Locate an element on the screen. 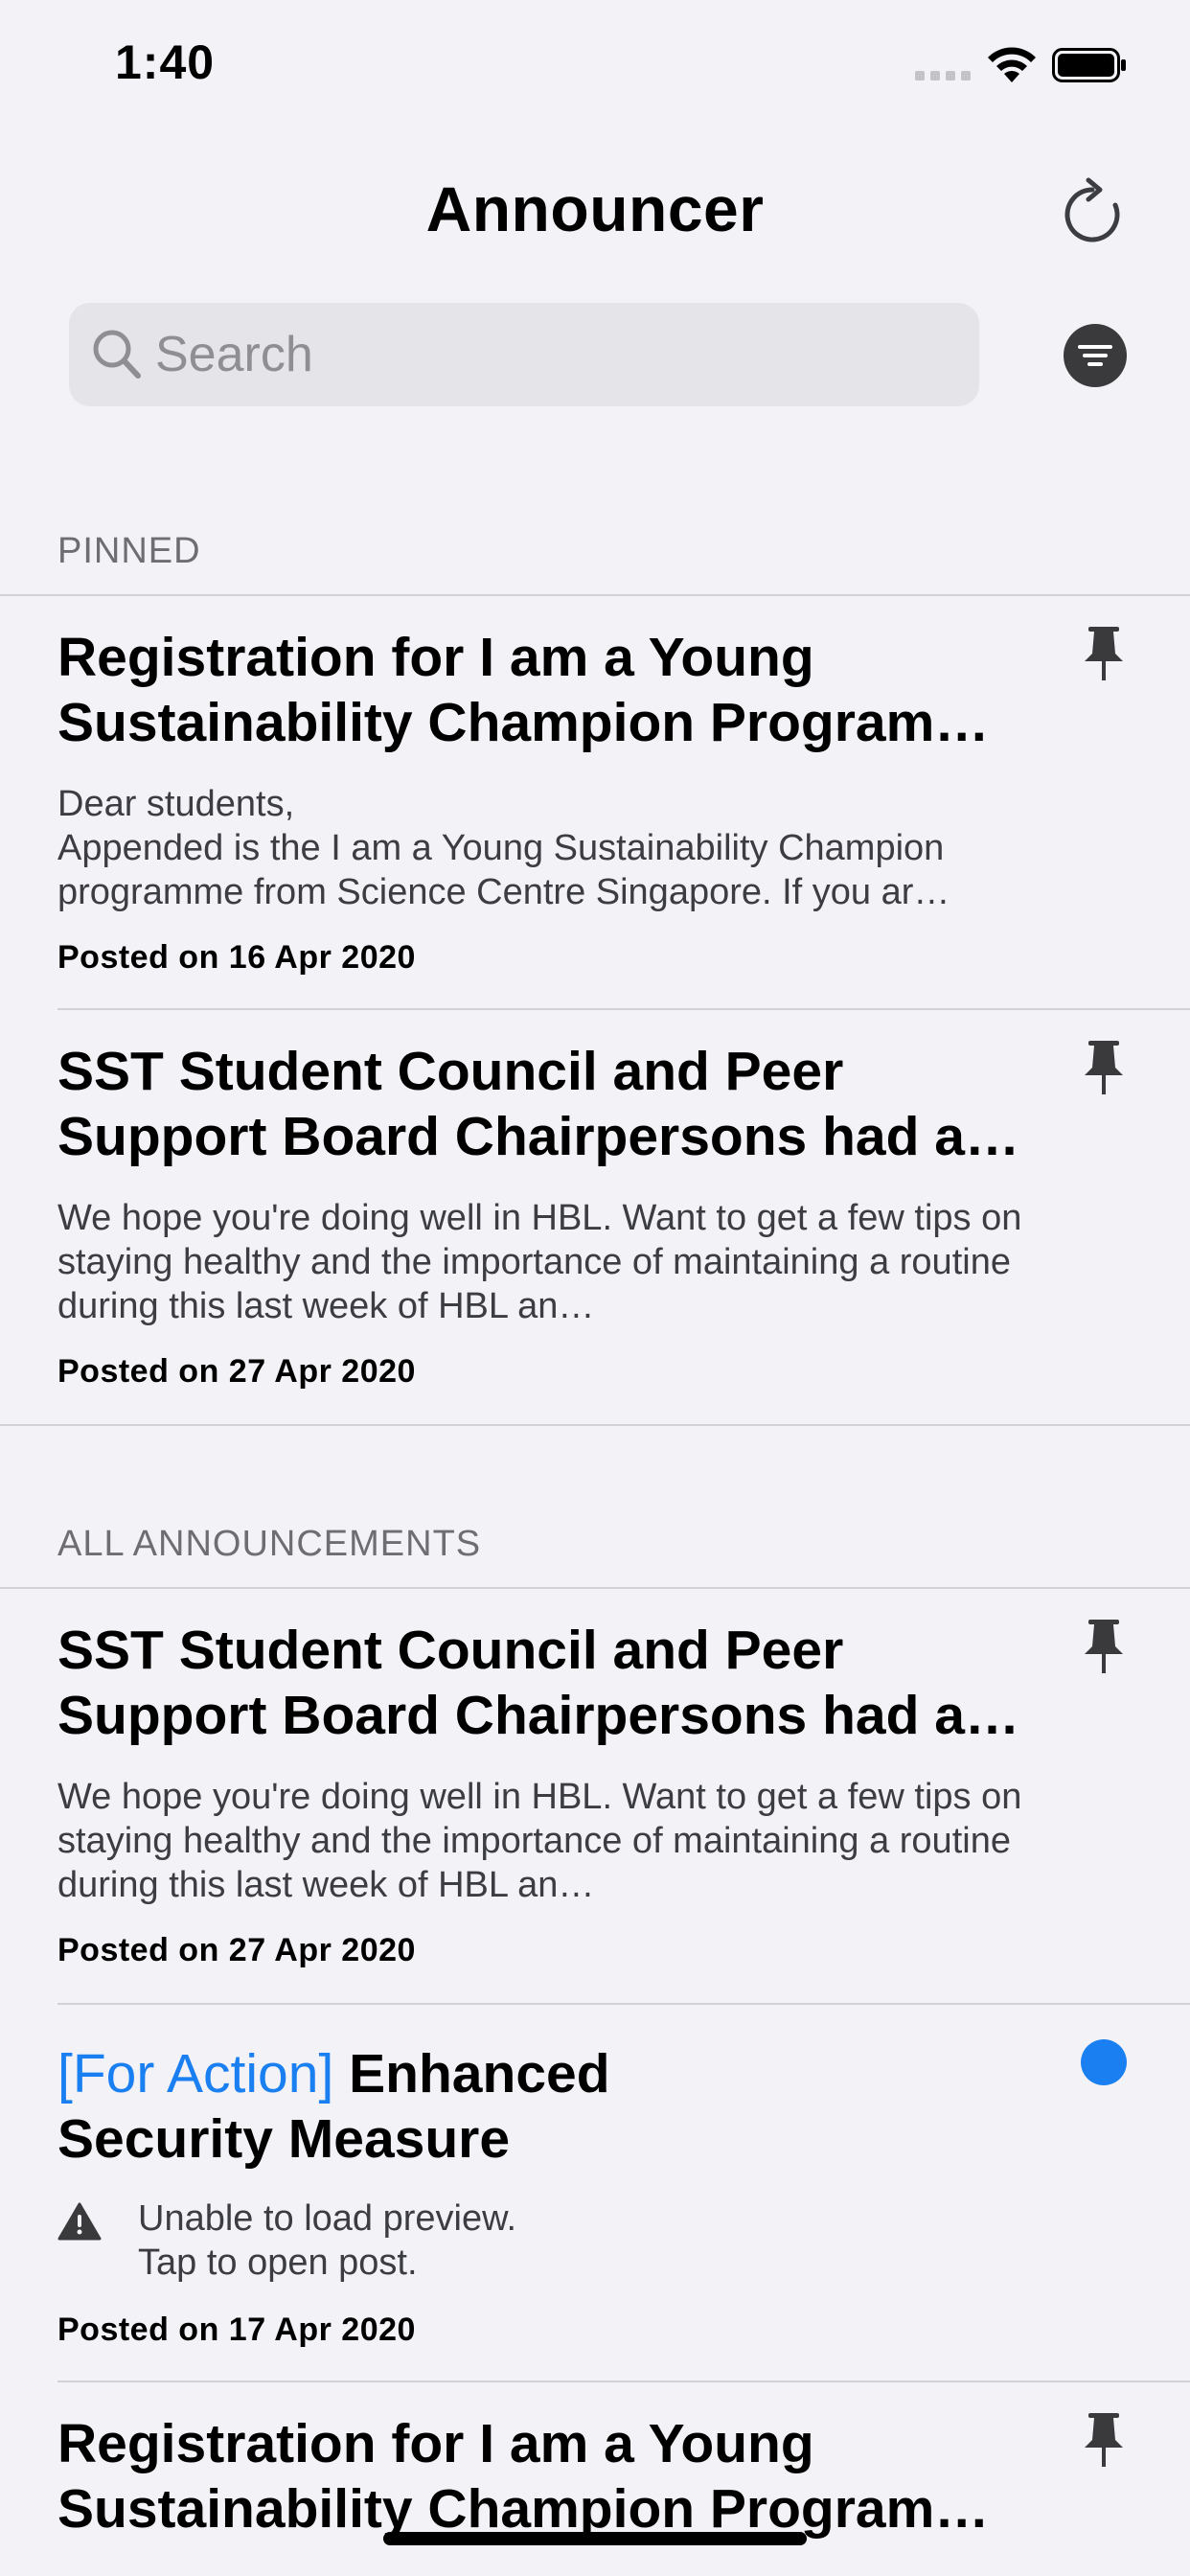  search-bar is located at coordinates (524, 354).